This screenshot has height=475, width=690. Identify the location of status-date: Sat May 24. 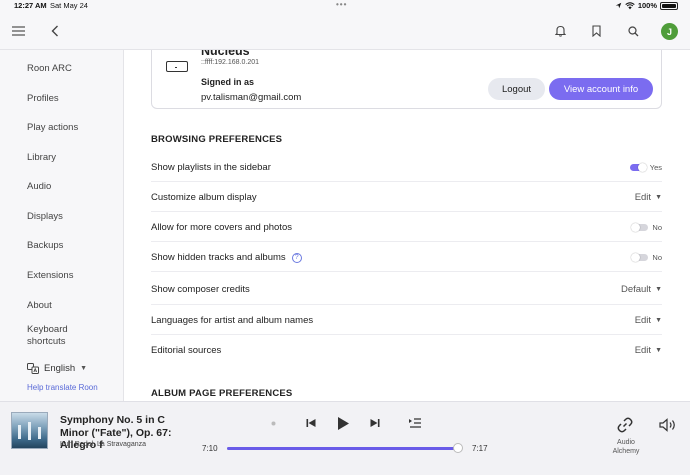
(69, 5).